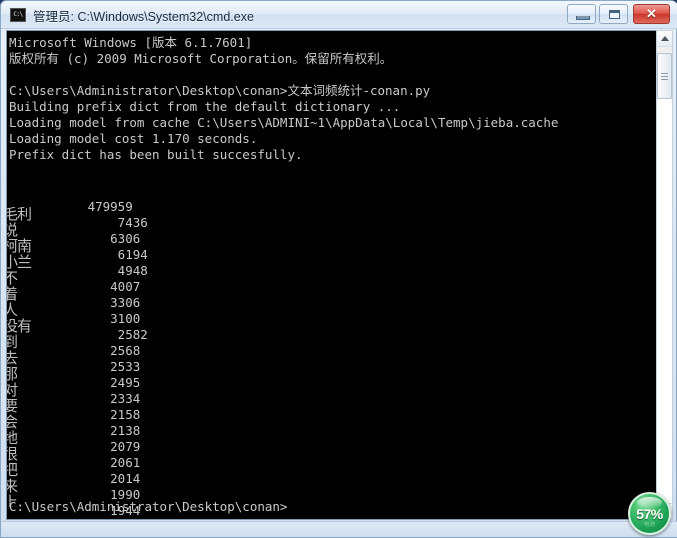  What do you see at coordinates (103, 238) in the screenshot?
I see `count-value: 6306` at bounding box center [103, 238].